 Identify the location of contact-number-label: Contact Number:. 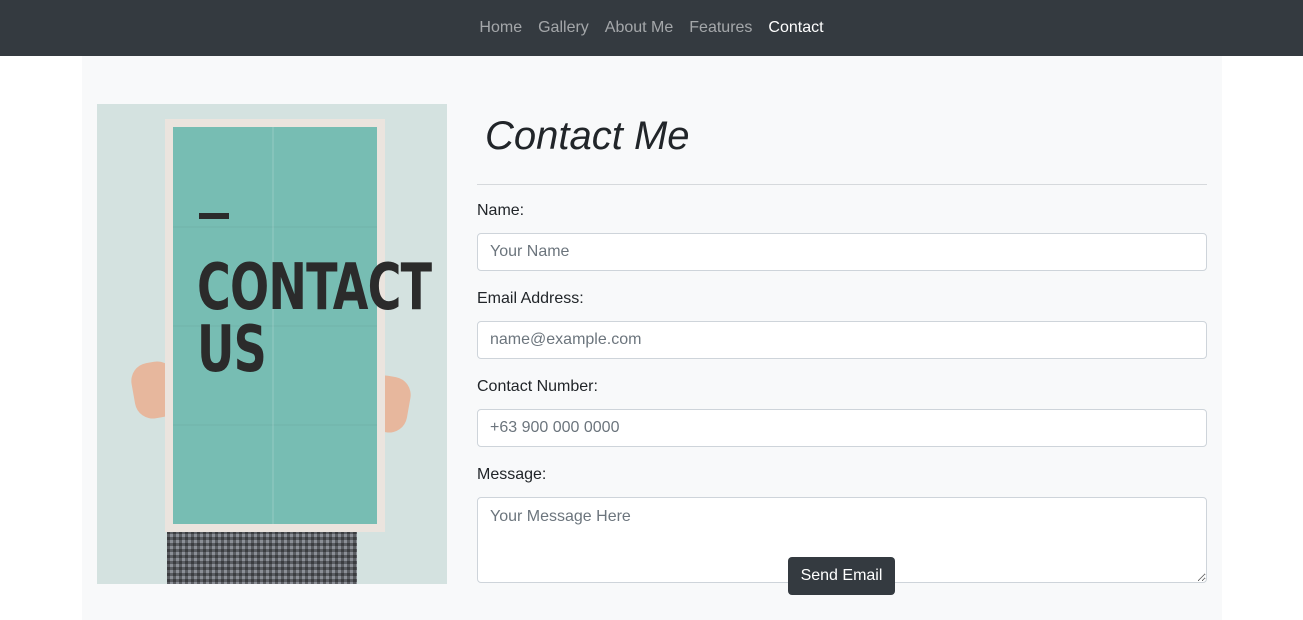
(537, 386).